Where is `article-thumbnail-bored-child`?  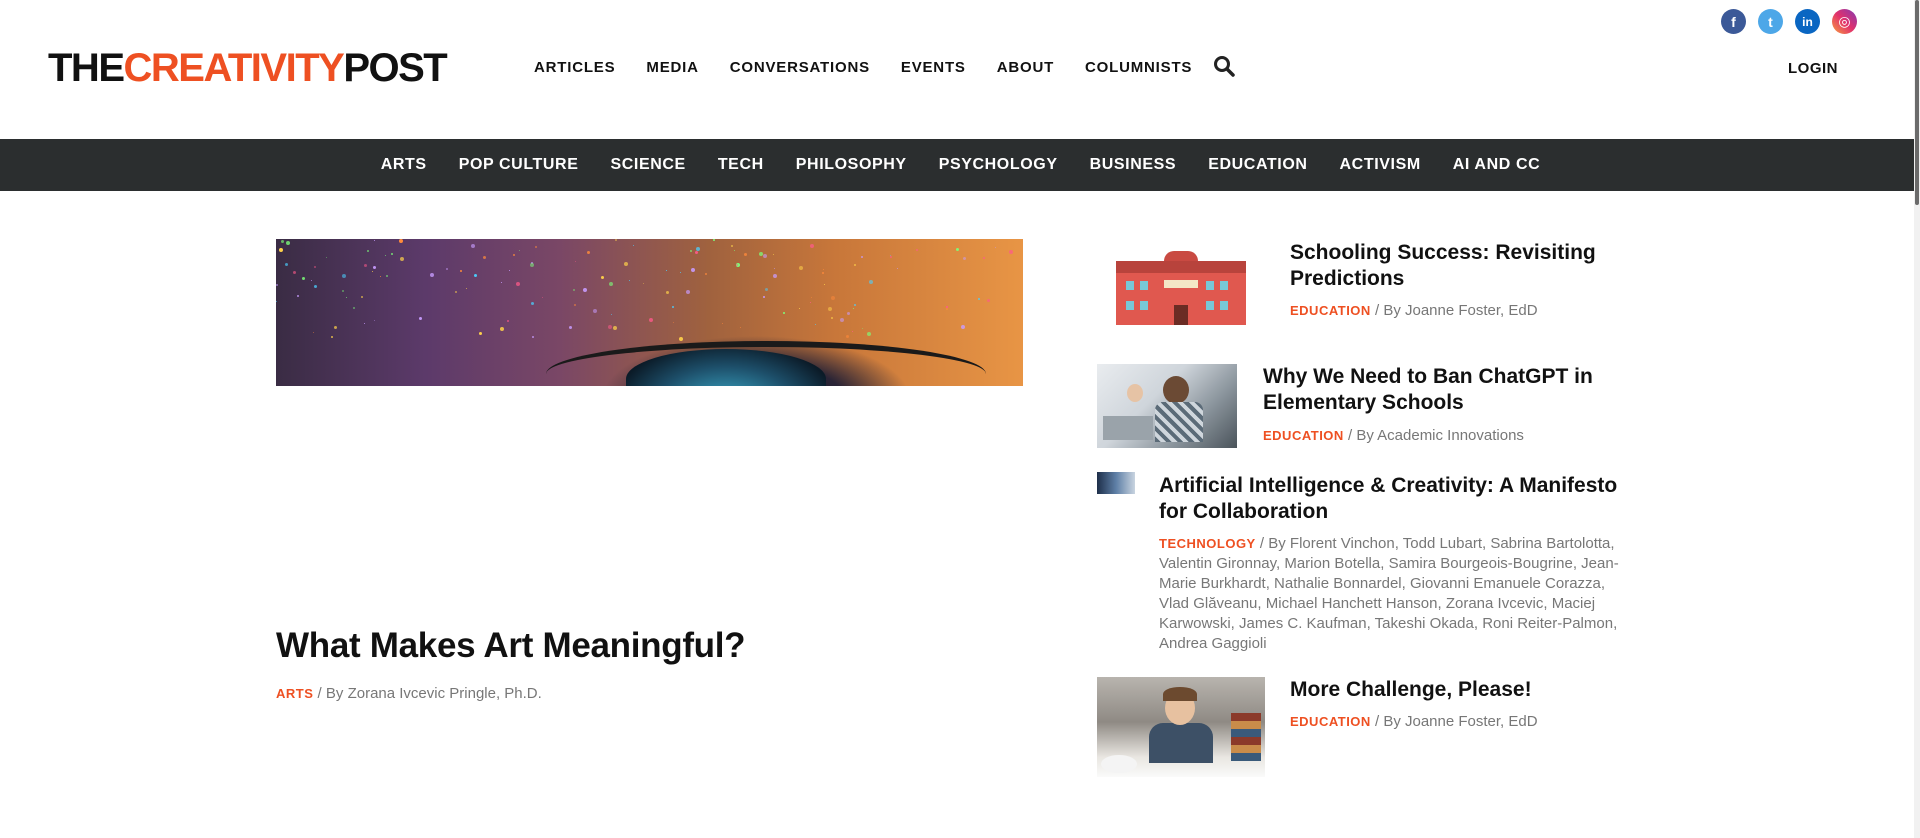 article-thumbnail-bored-child is located at coordinates (1181, 727).